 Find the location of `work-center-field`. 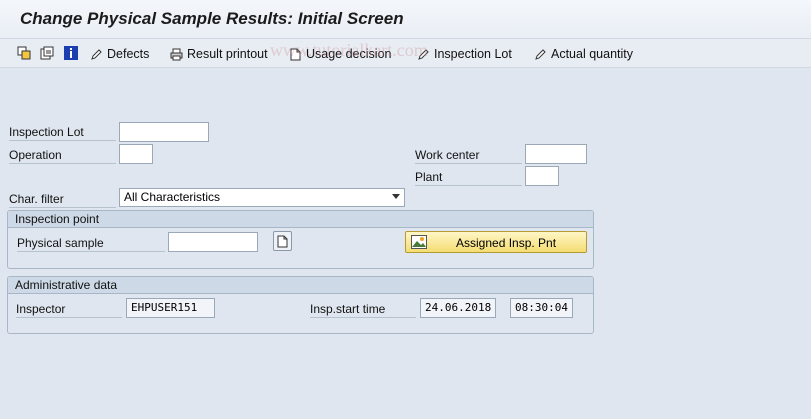

work-center-field is located at coordinates (556, 154).